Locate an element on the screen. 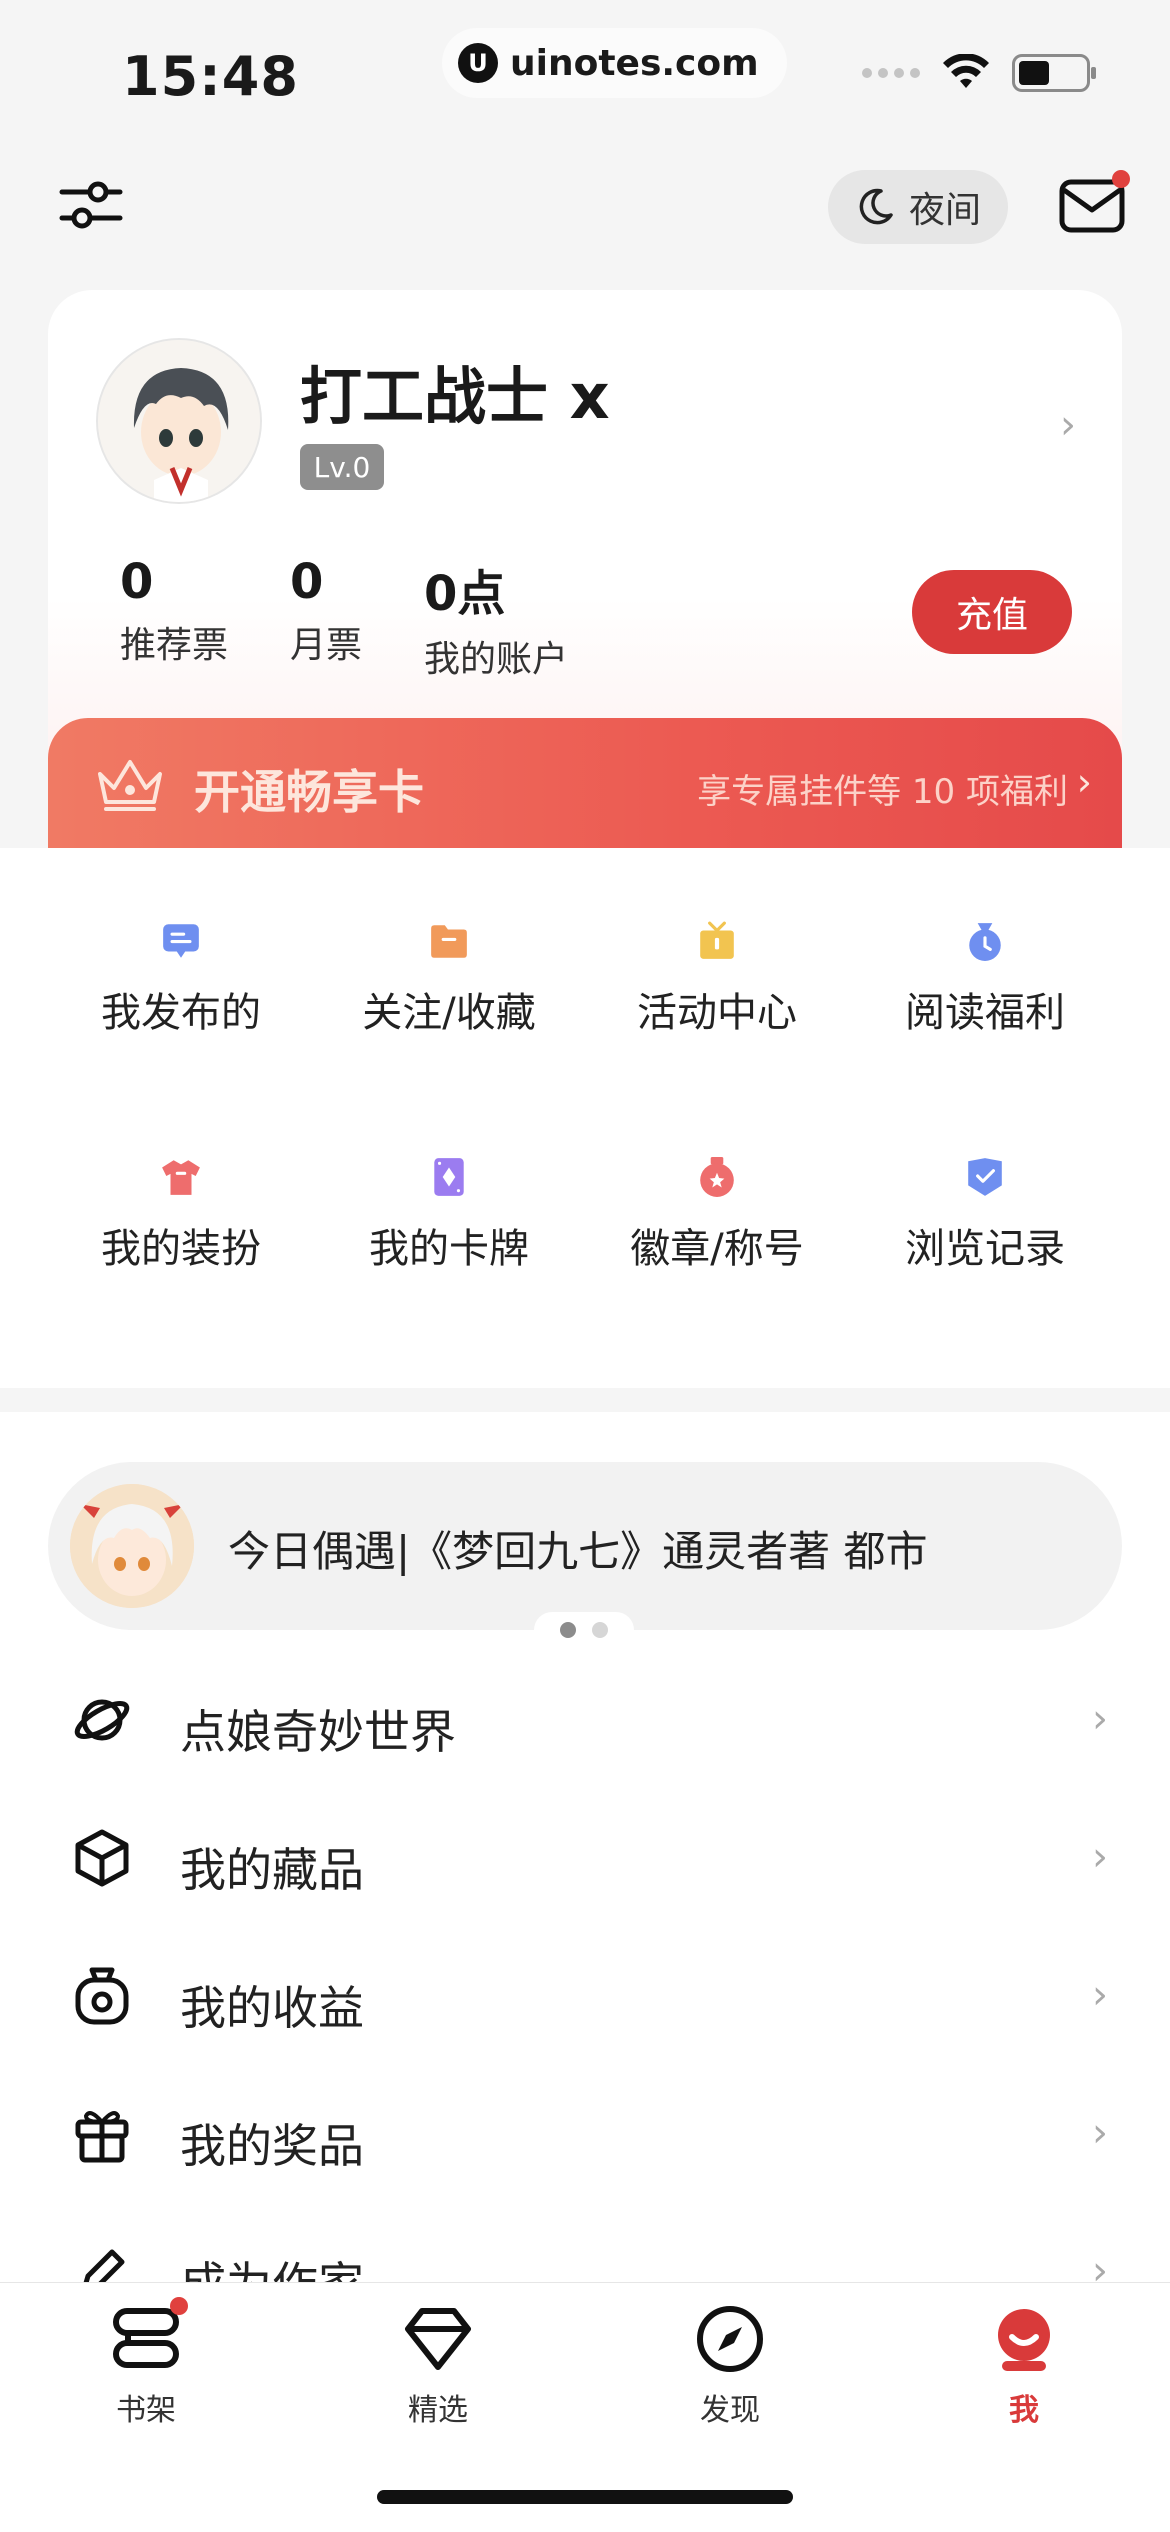 The image size is (1170, 2532). compass-icon is located at coordinates (730, 2339).